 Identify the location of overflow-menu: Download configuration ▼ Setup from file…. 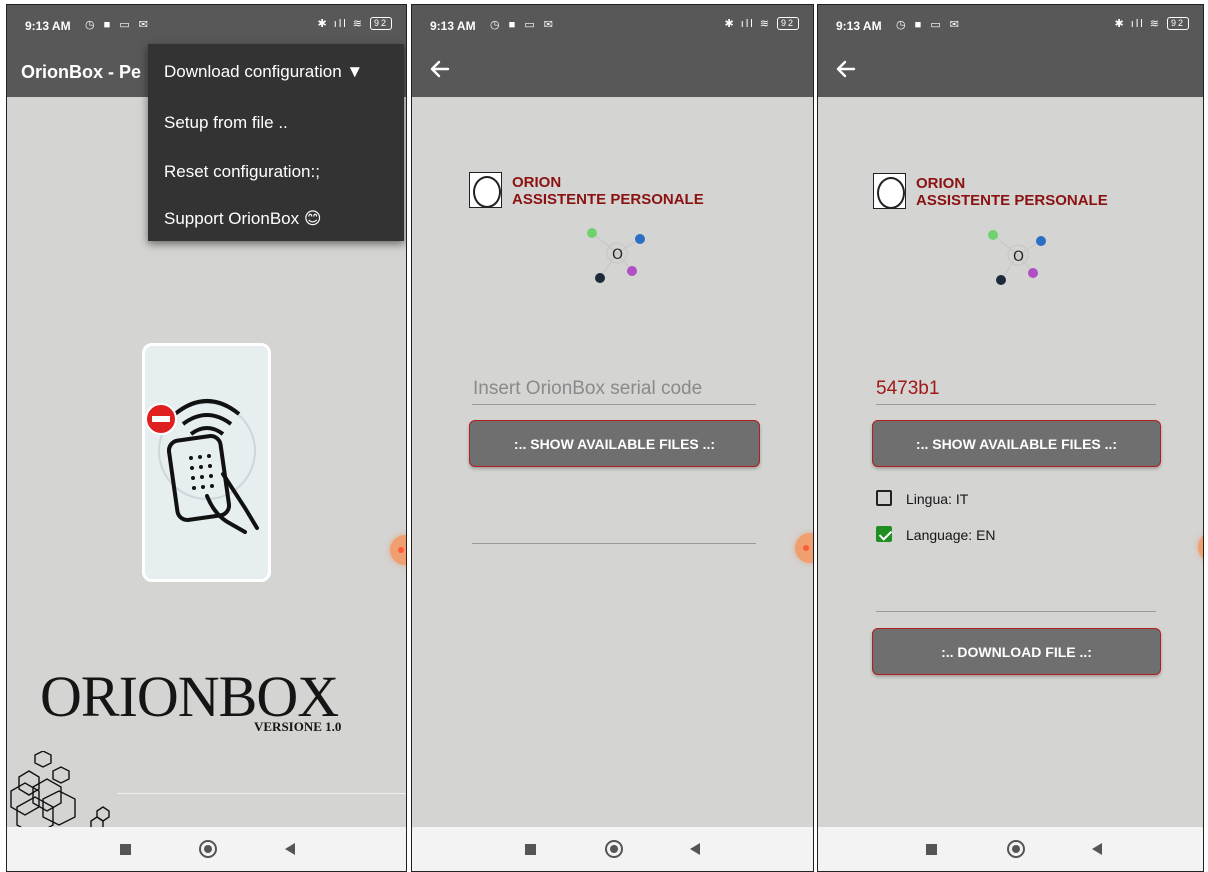
(276, 142).